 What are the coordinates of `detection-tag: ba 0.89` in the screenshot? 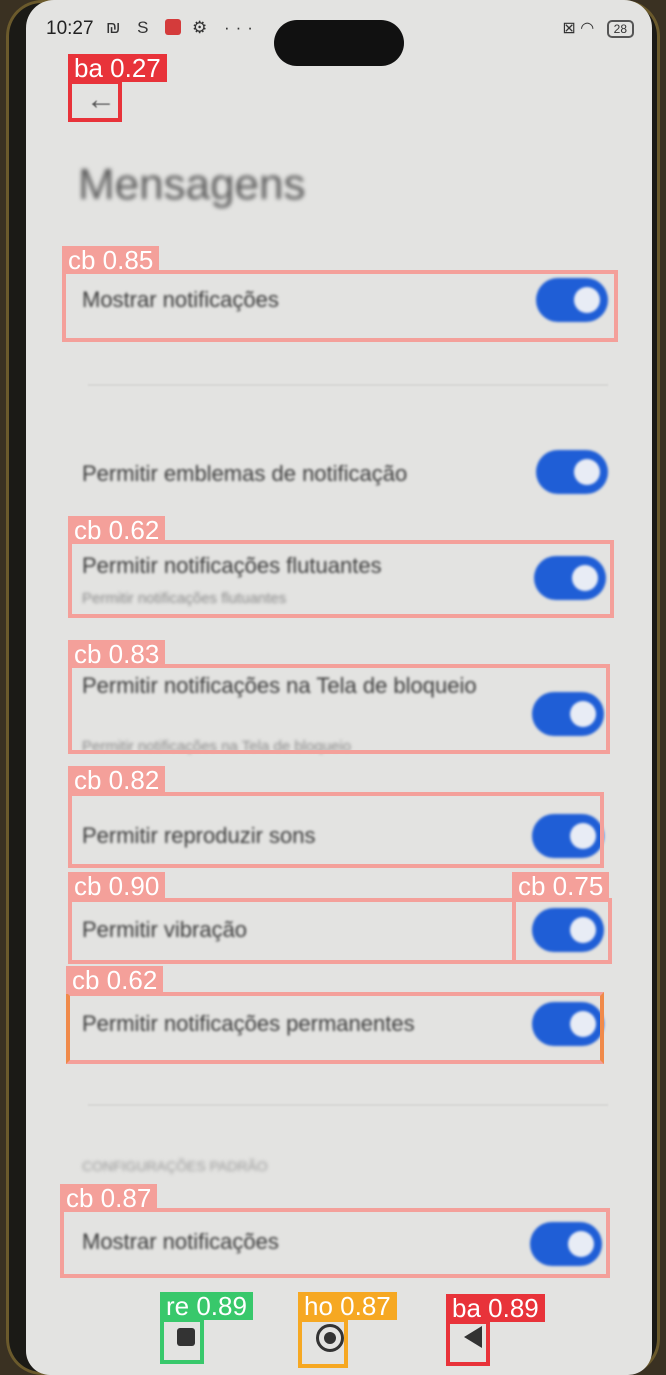 It's located at (495, 1308).